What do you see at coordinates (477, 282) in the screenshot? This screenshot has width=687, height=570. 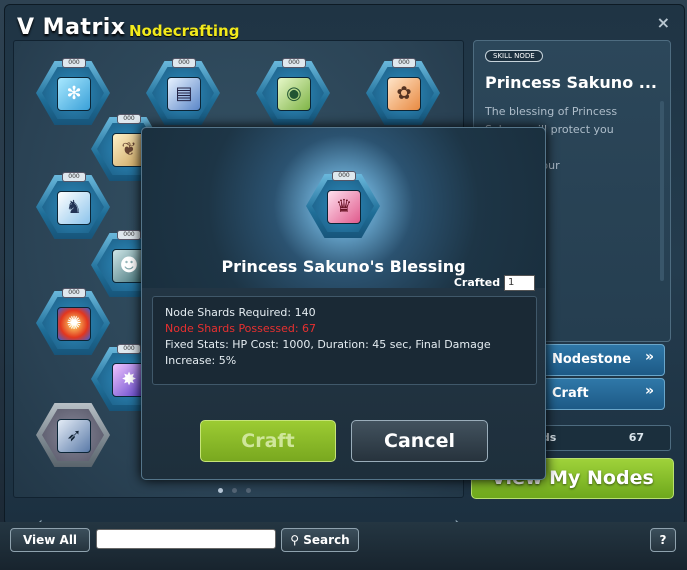 I see `crafted-label: Crafted` at bounding box center [477, 282].